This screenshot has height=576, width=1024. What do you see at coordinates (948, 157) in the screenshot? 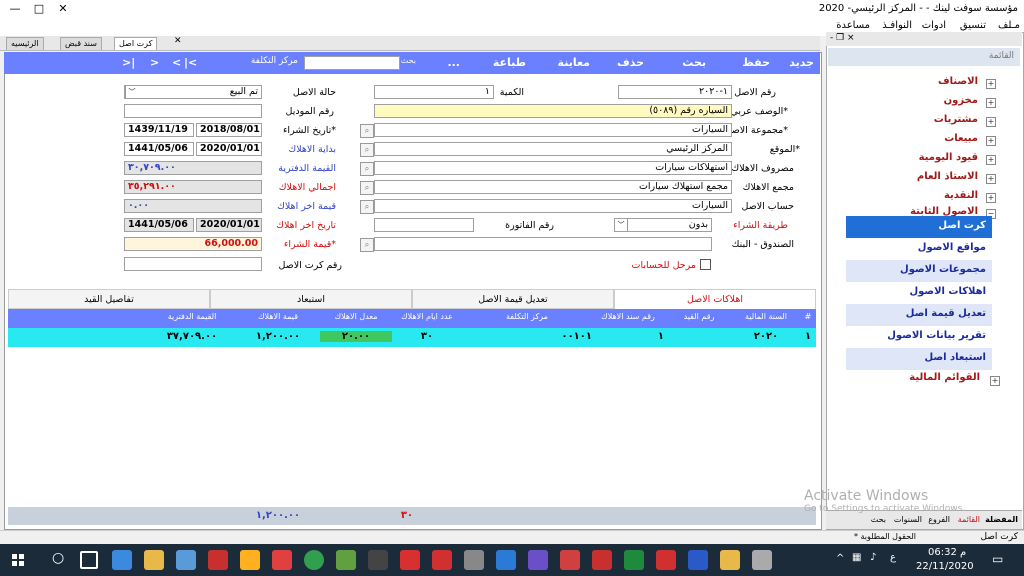
I see `tree-item: قيود اليومية` at bounding box center [948, 157].